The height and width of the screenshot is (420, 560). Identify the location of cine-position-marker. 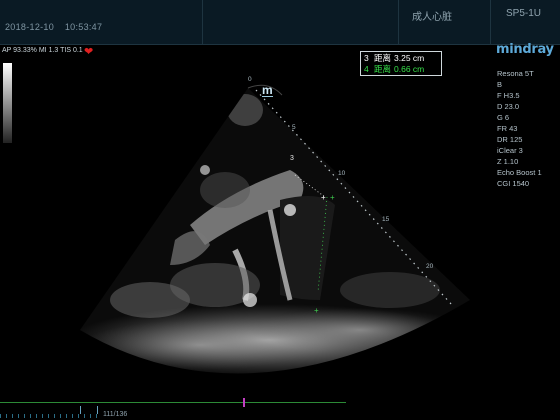
(244, 402).